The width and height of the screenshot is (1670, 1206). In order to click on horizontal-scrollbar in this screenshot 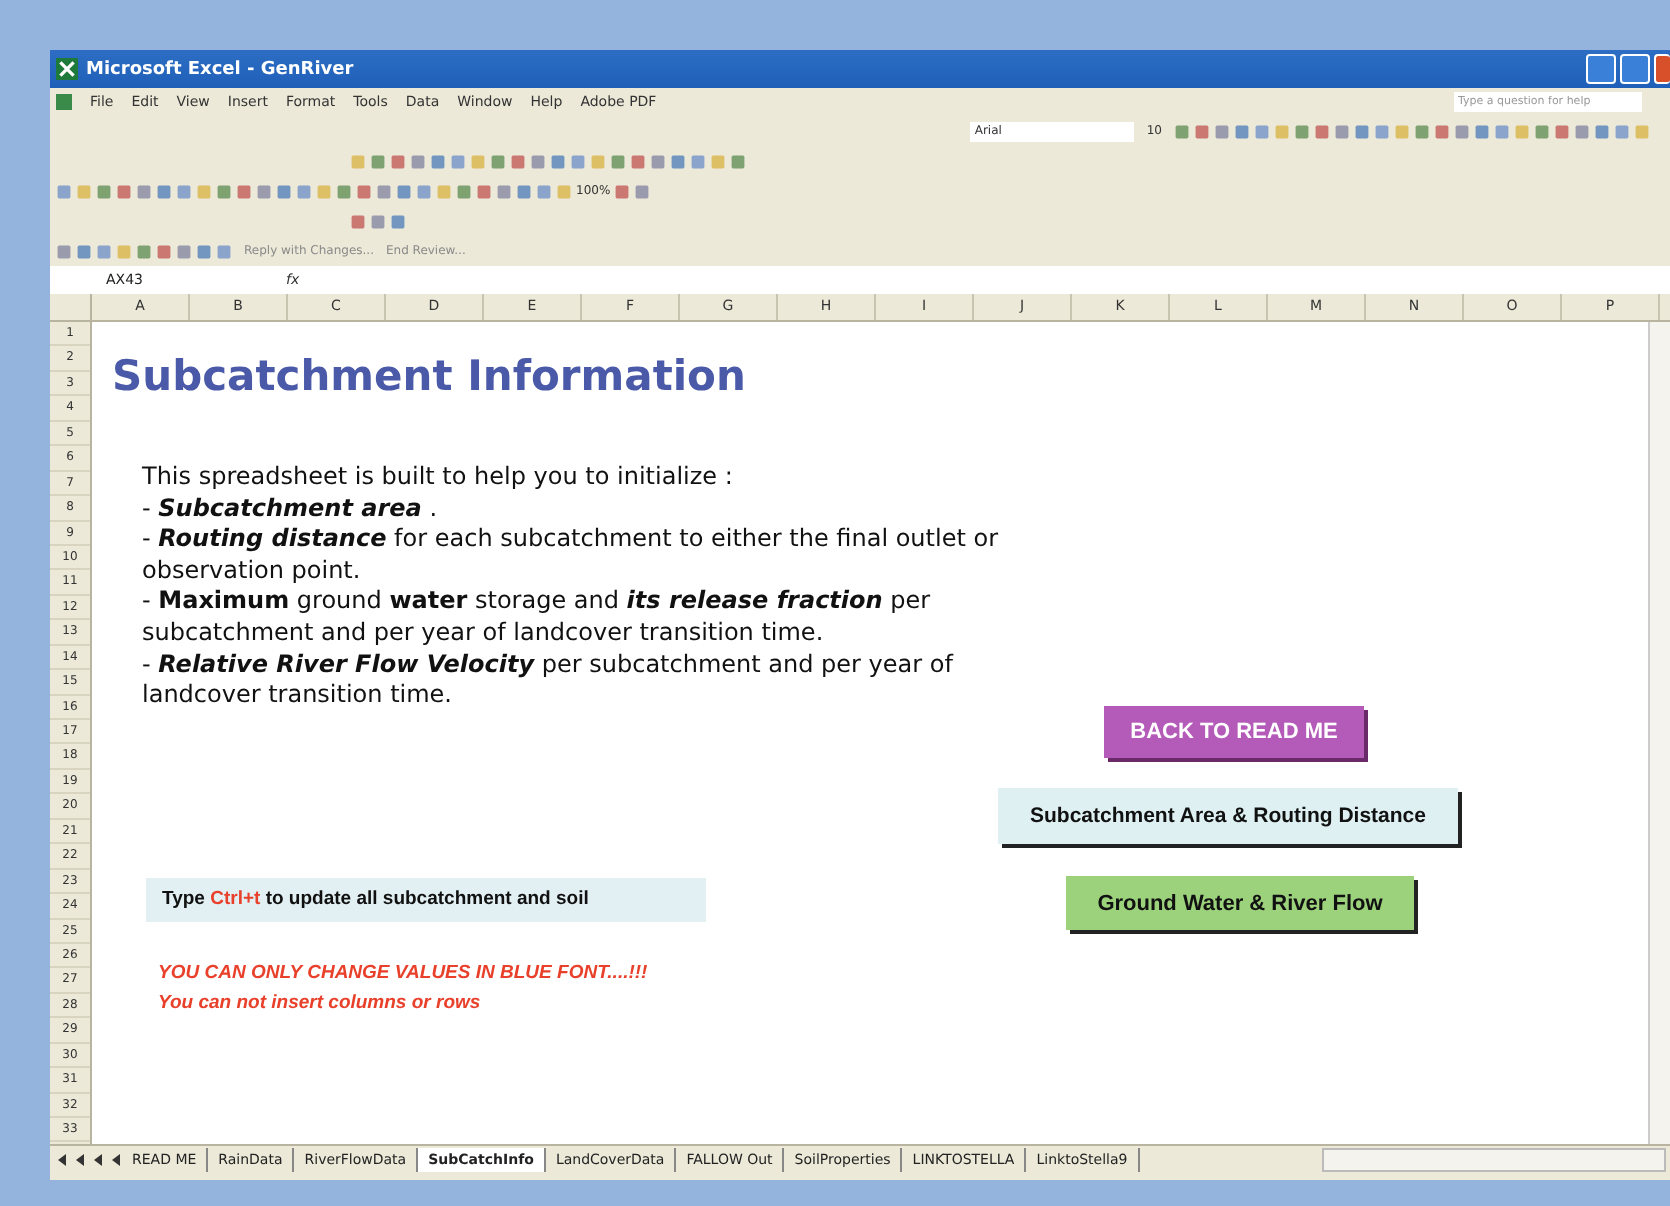, I will do `click(1494, 1160)`.